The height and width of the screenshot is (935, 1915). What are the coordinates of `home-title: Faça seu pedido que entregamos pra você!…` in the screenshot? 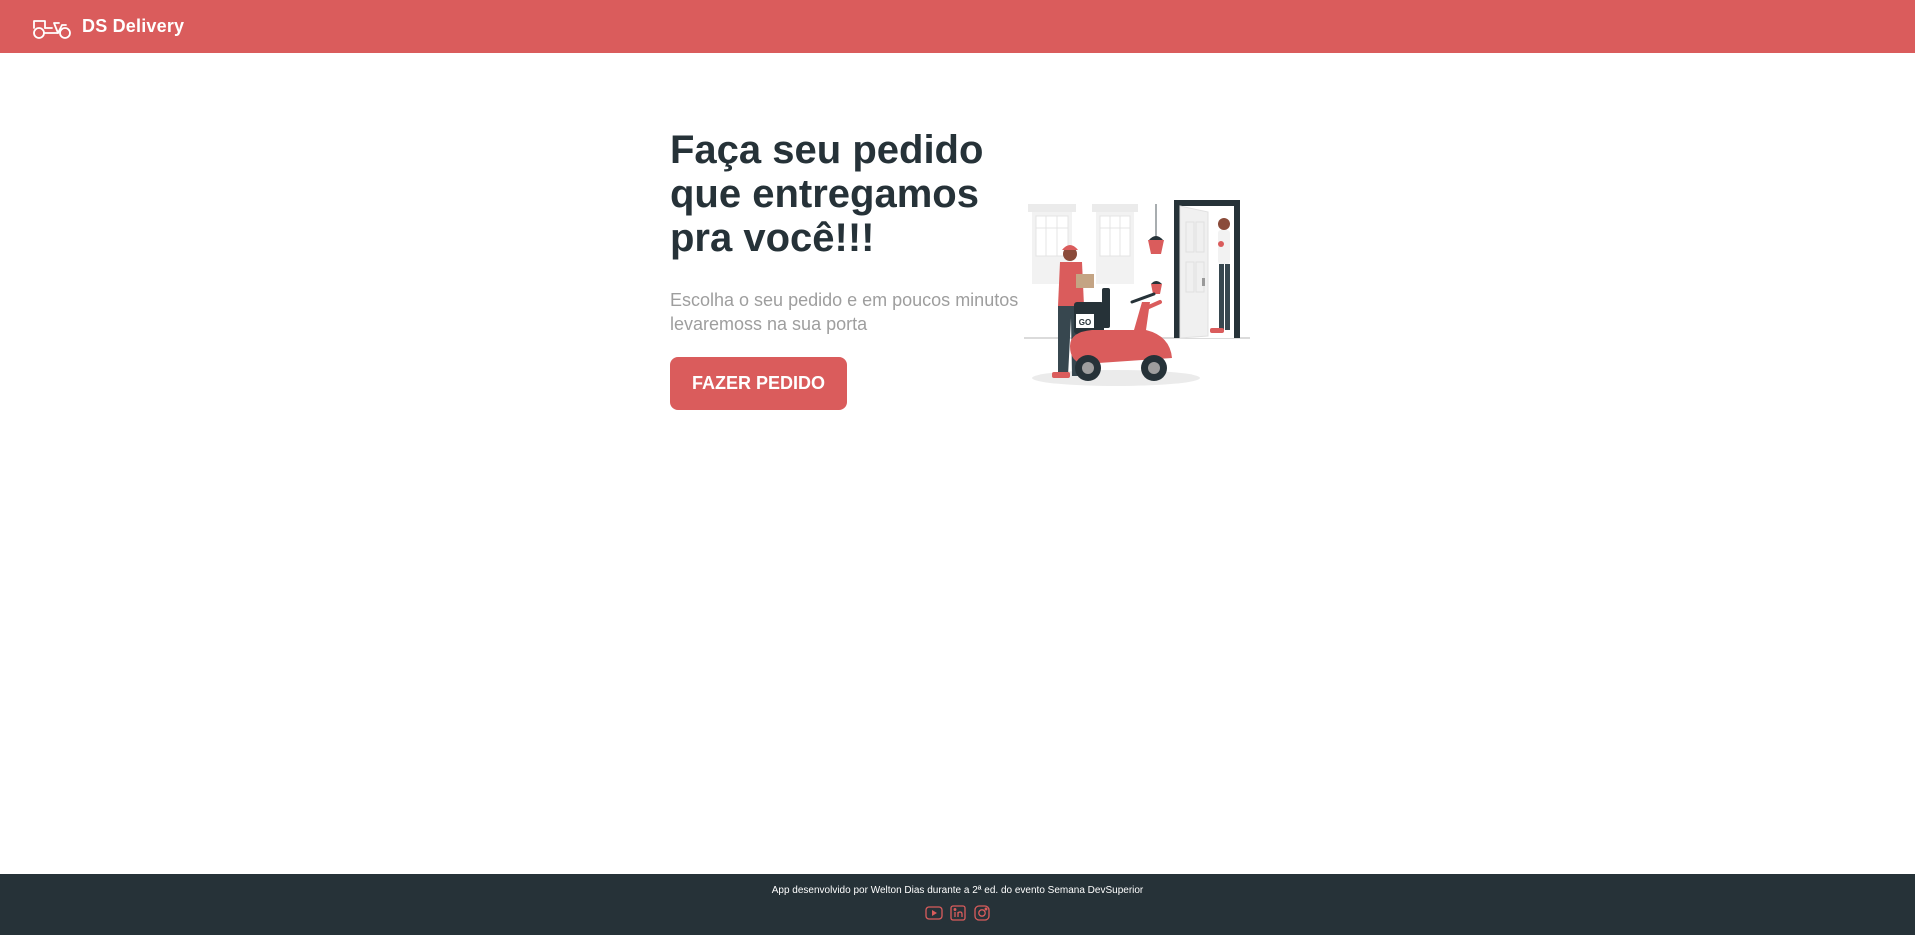 It's located at (827, 194).